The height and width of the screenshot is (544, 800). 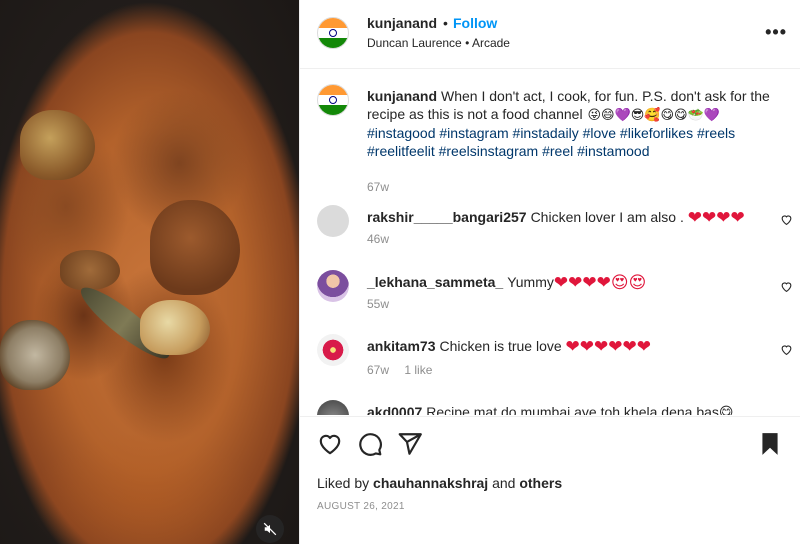 What do you see at coordinates (607, 217) in the screenshot?
I see `comment-body: Chicken lover I am also .` at bounding box center [607, 217].